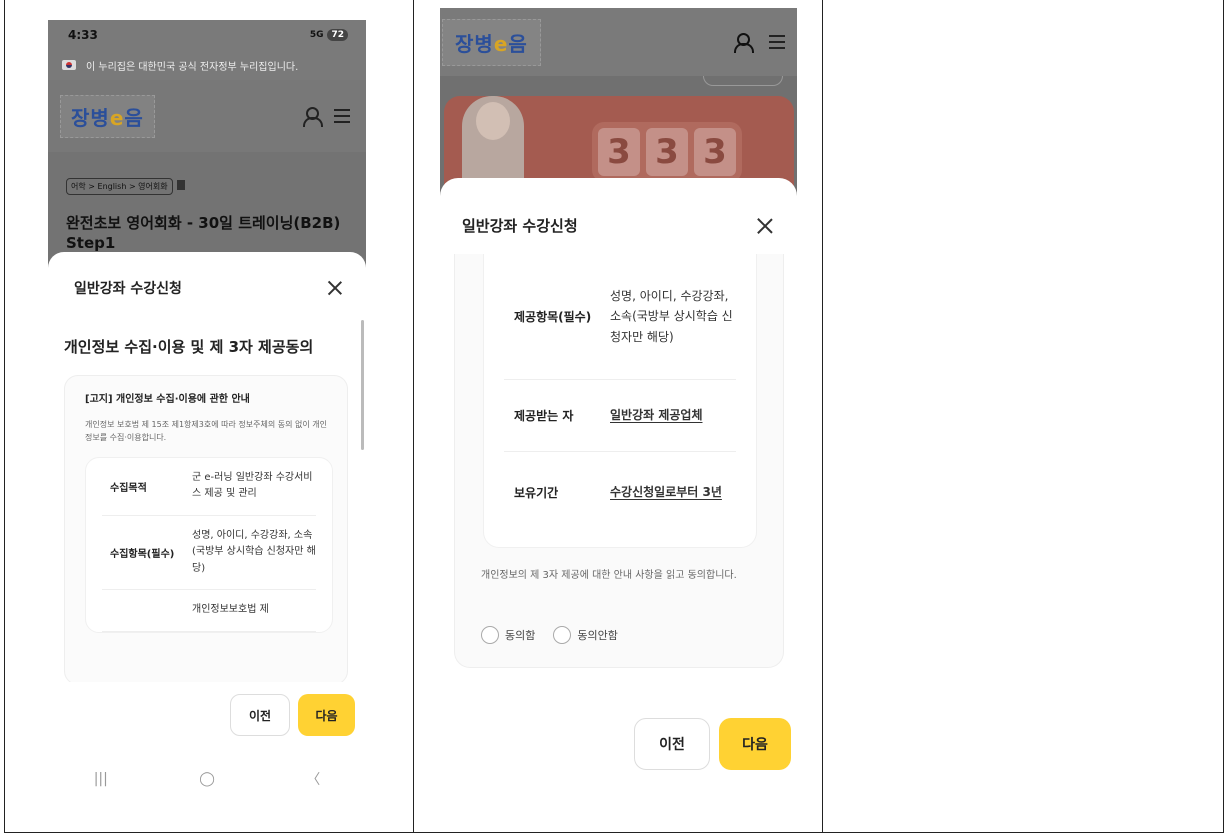 The width and height of the screenshot is (1228, 836). I want to click on row-value: 군 e-러닝 일반강좌 수강서비스 제공 및 관리, so click(252, 485).